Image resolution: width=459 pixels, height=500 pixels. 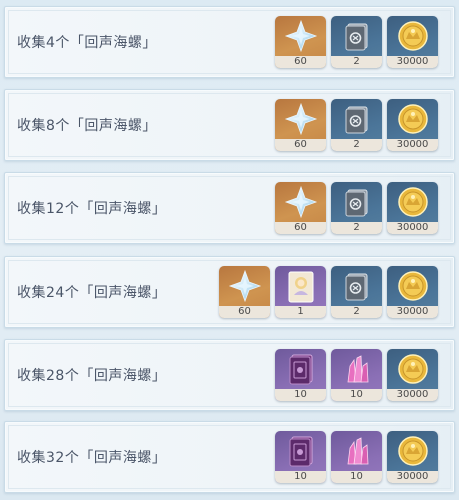 I want to click on namecard-icon, so click(x=300, y=286).